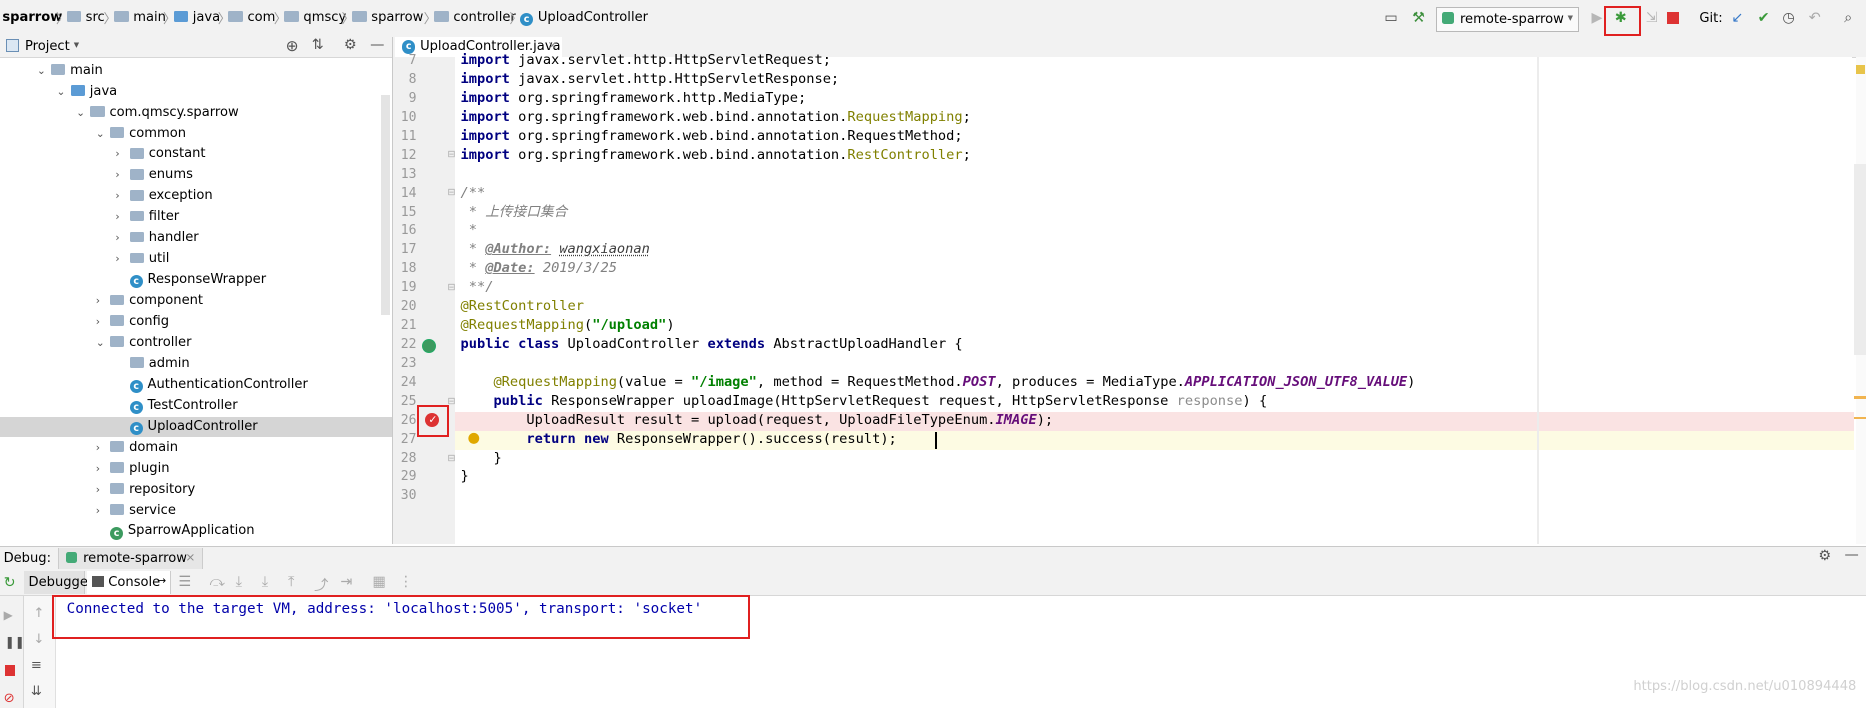 The height and width of the screenshot is (710, 1871). What do you see at coordinates (196, 259) in the screenshot?
I see `tree-item: › util` at bounding box center [196, 259].